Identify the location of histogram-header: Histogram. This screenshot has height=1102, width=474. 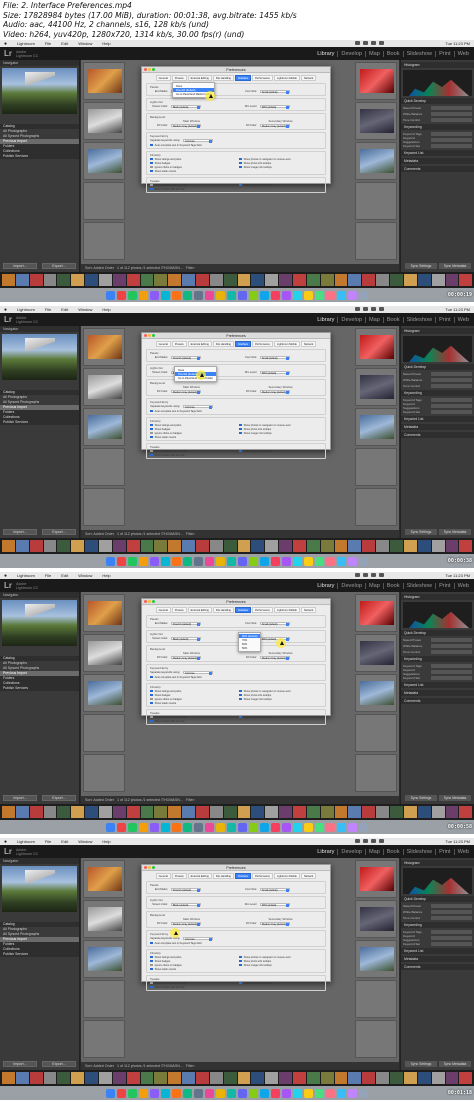
(437, 863).